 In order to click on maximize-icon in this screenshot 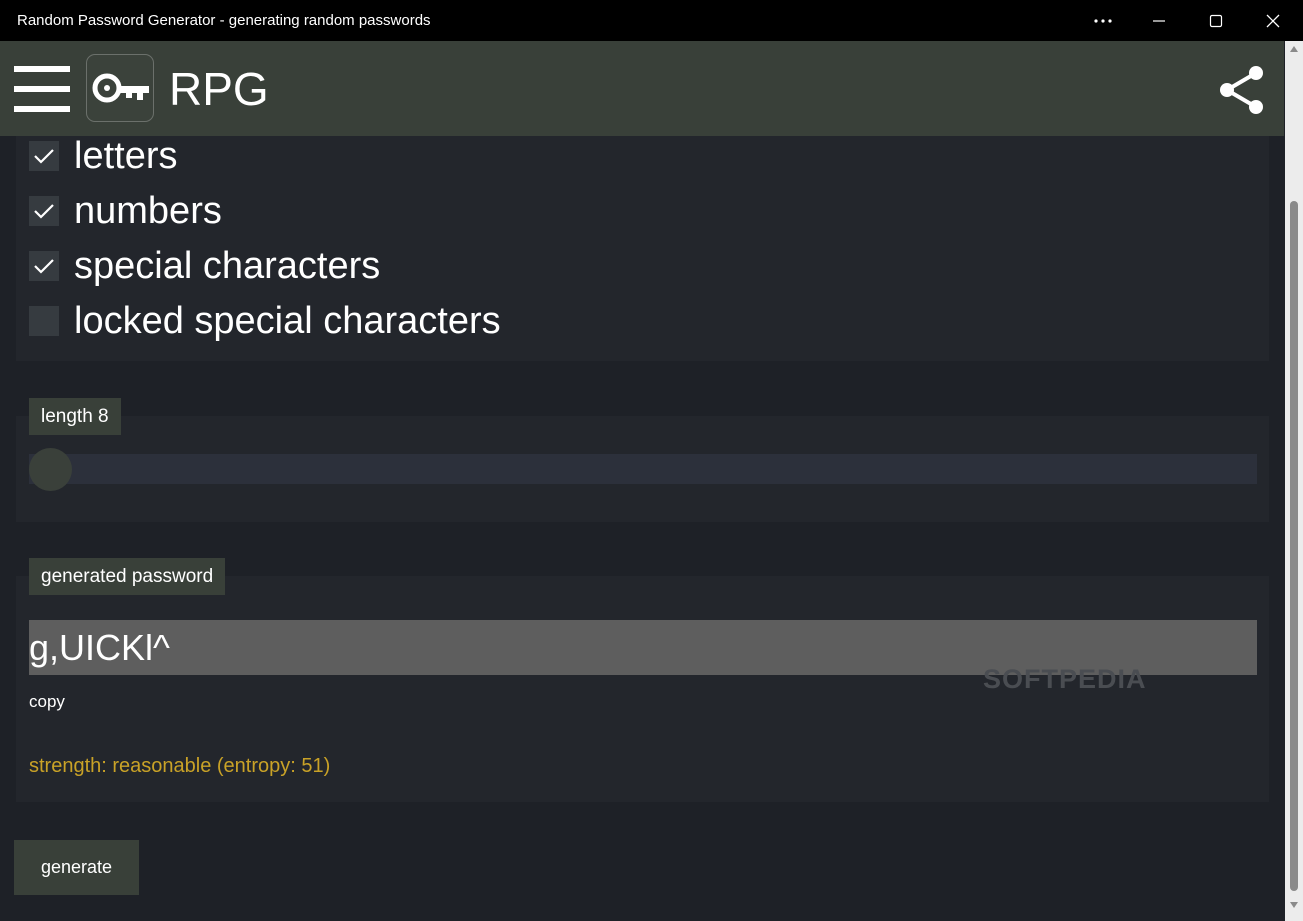, I will do `click(1216, 20)`.